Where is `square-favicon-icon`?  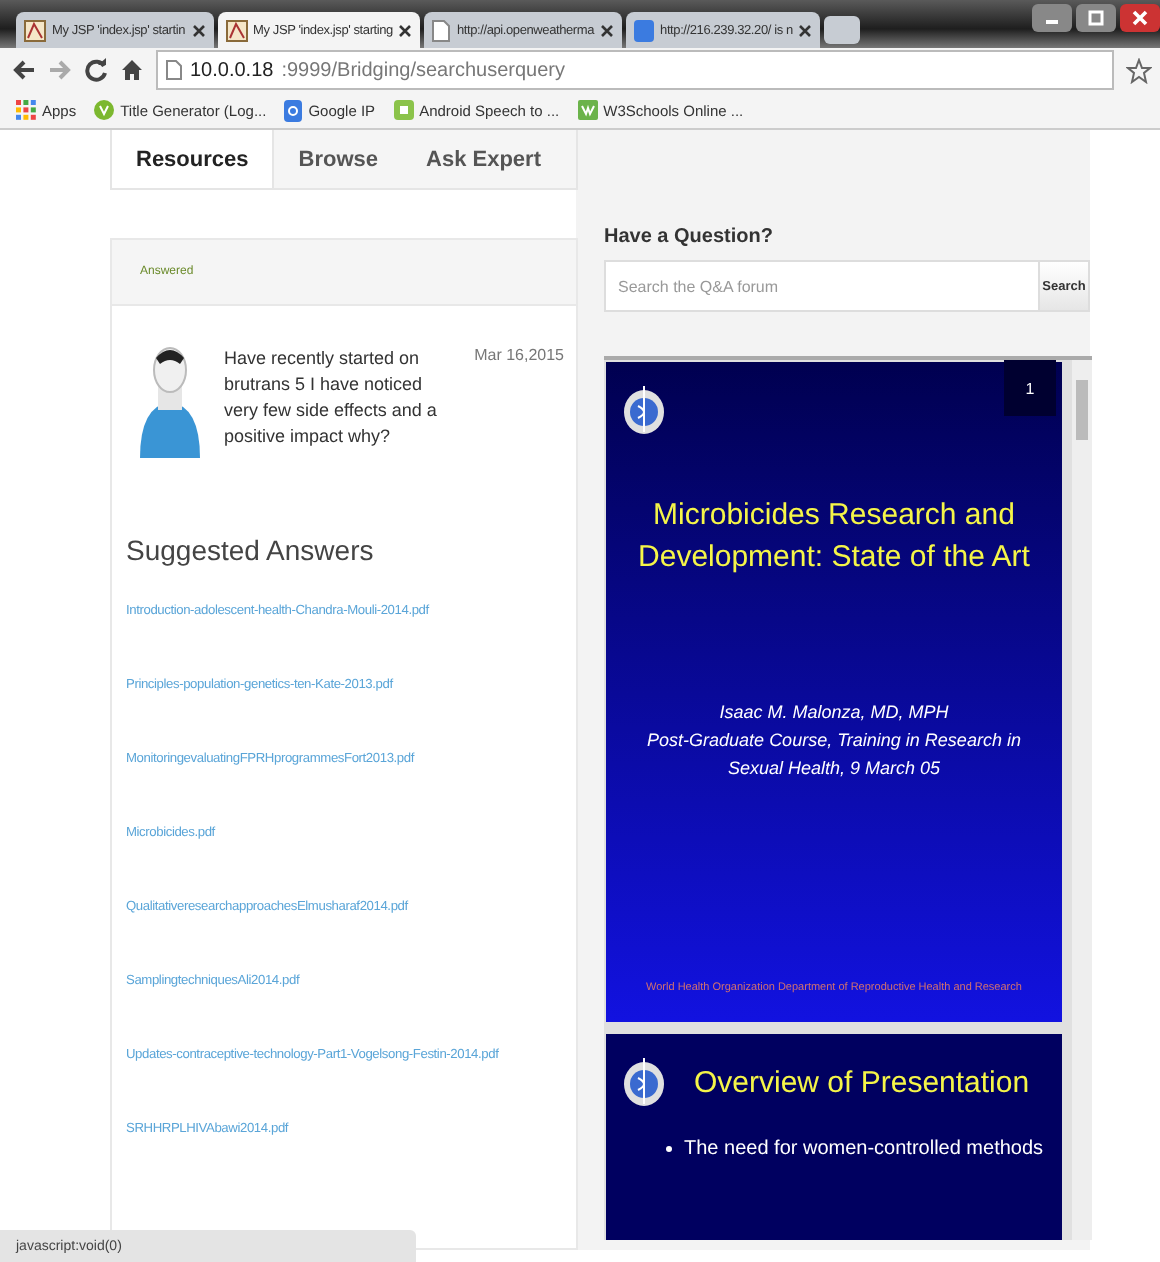
square-favicon-icon is located at coordinates (403, 110).